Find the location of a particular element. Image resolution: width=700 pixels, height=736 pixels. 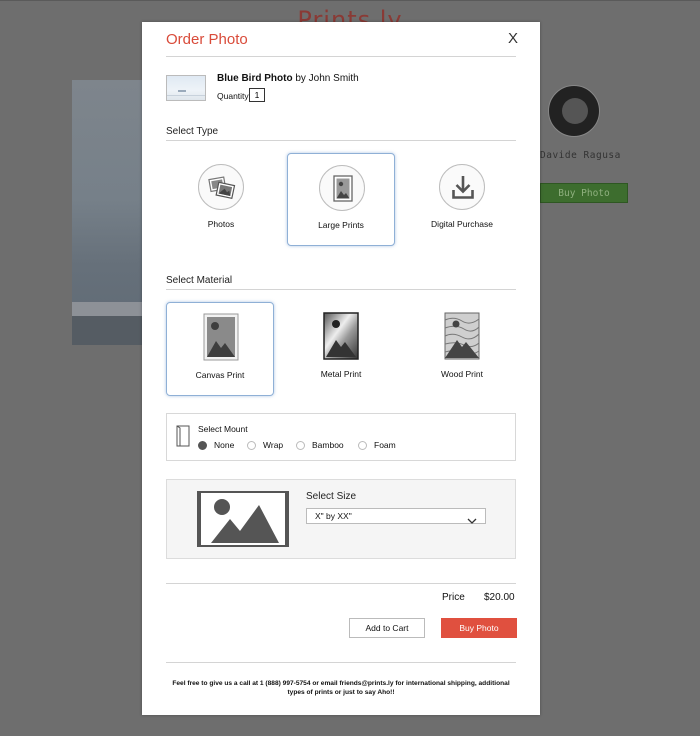

download-icon is located at coordinates (462, 187).